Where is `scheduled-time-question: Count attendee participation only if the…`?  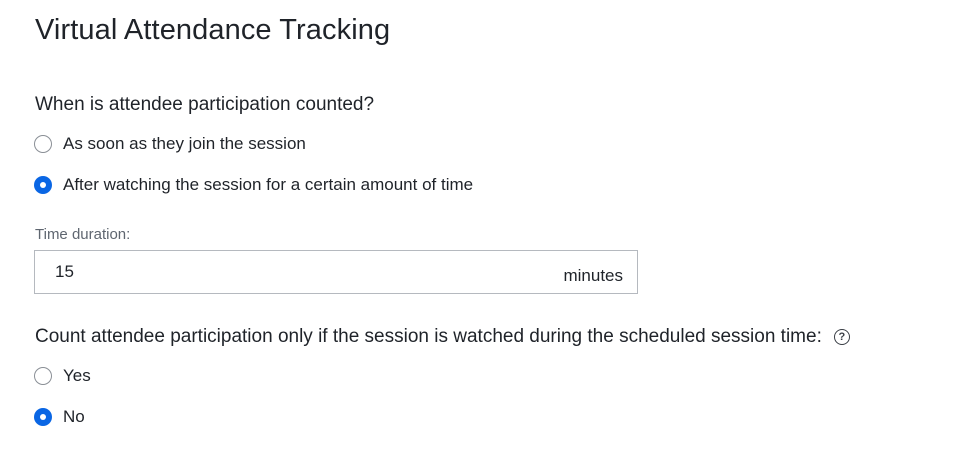
scheduled-time-question: Count attendee participation only if the… is located at coordinates (442, 337).